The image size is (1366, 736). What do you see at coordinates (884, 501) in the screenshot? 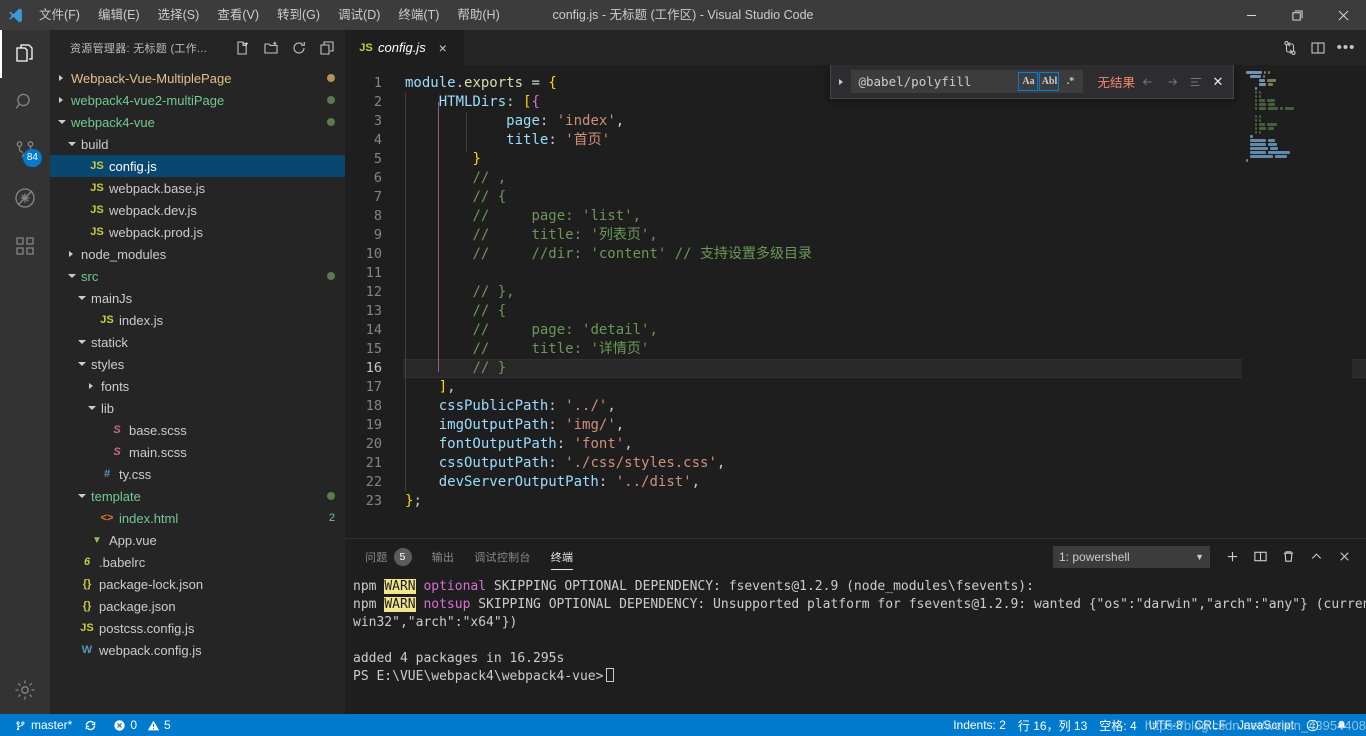
I see `code-line: };` at bounding box center [884, 501].